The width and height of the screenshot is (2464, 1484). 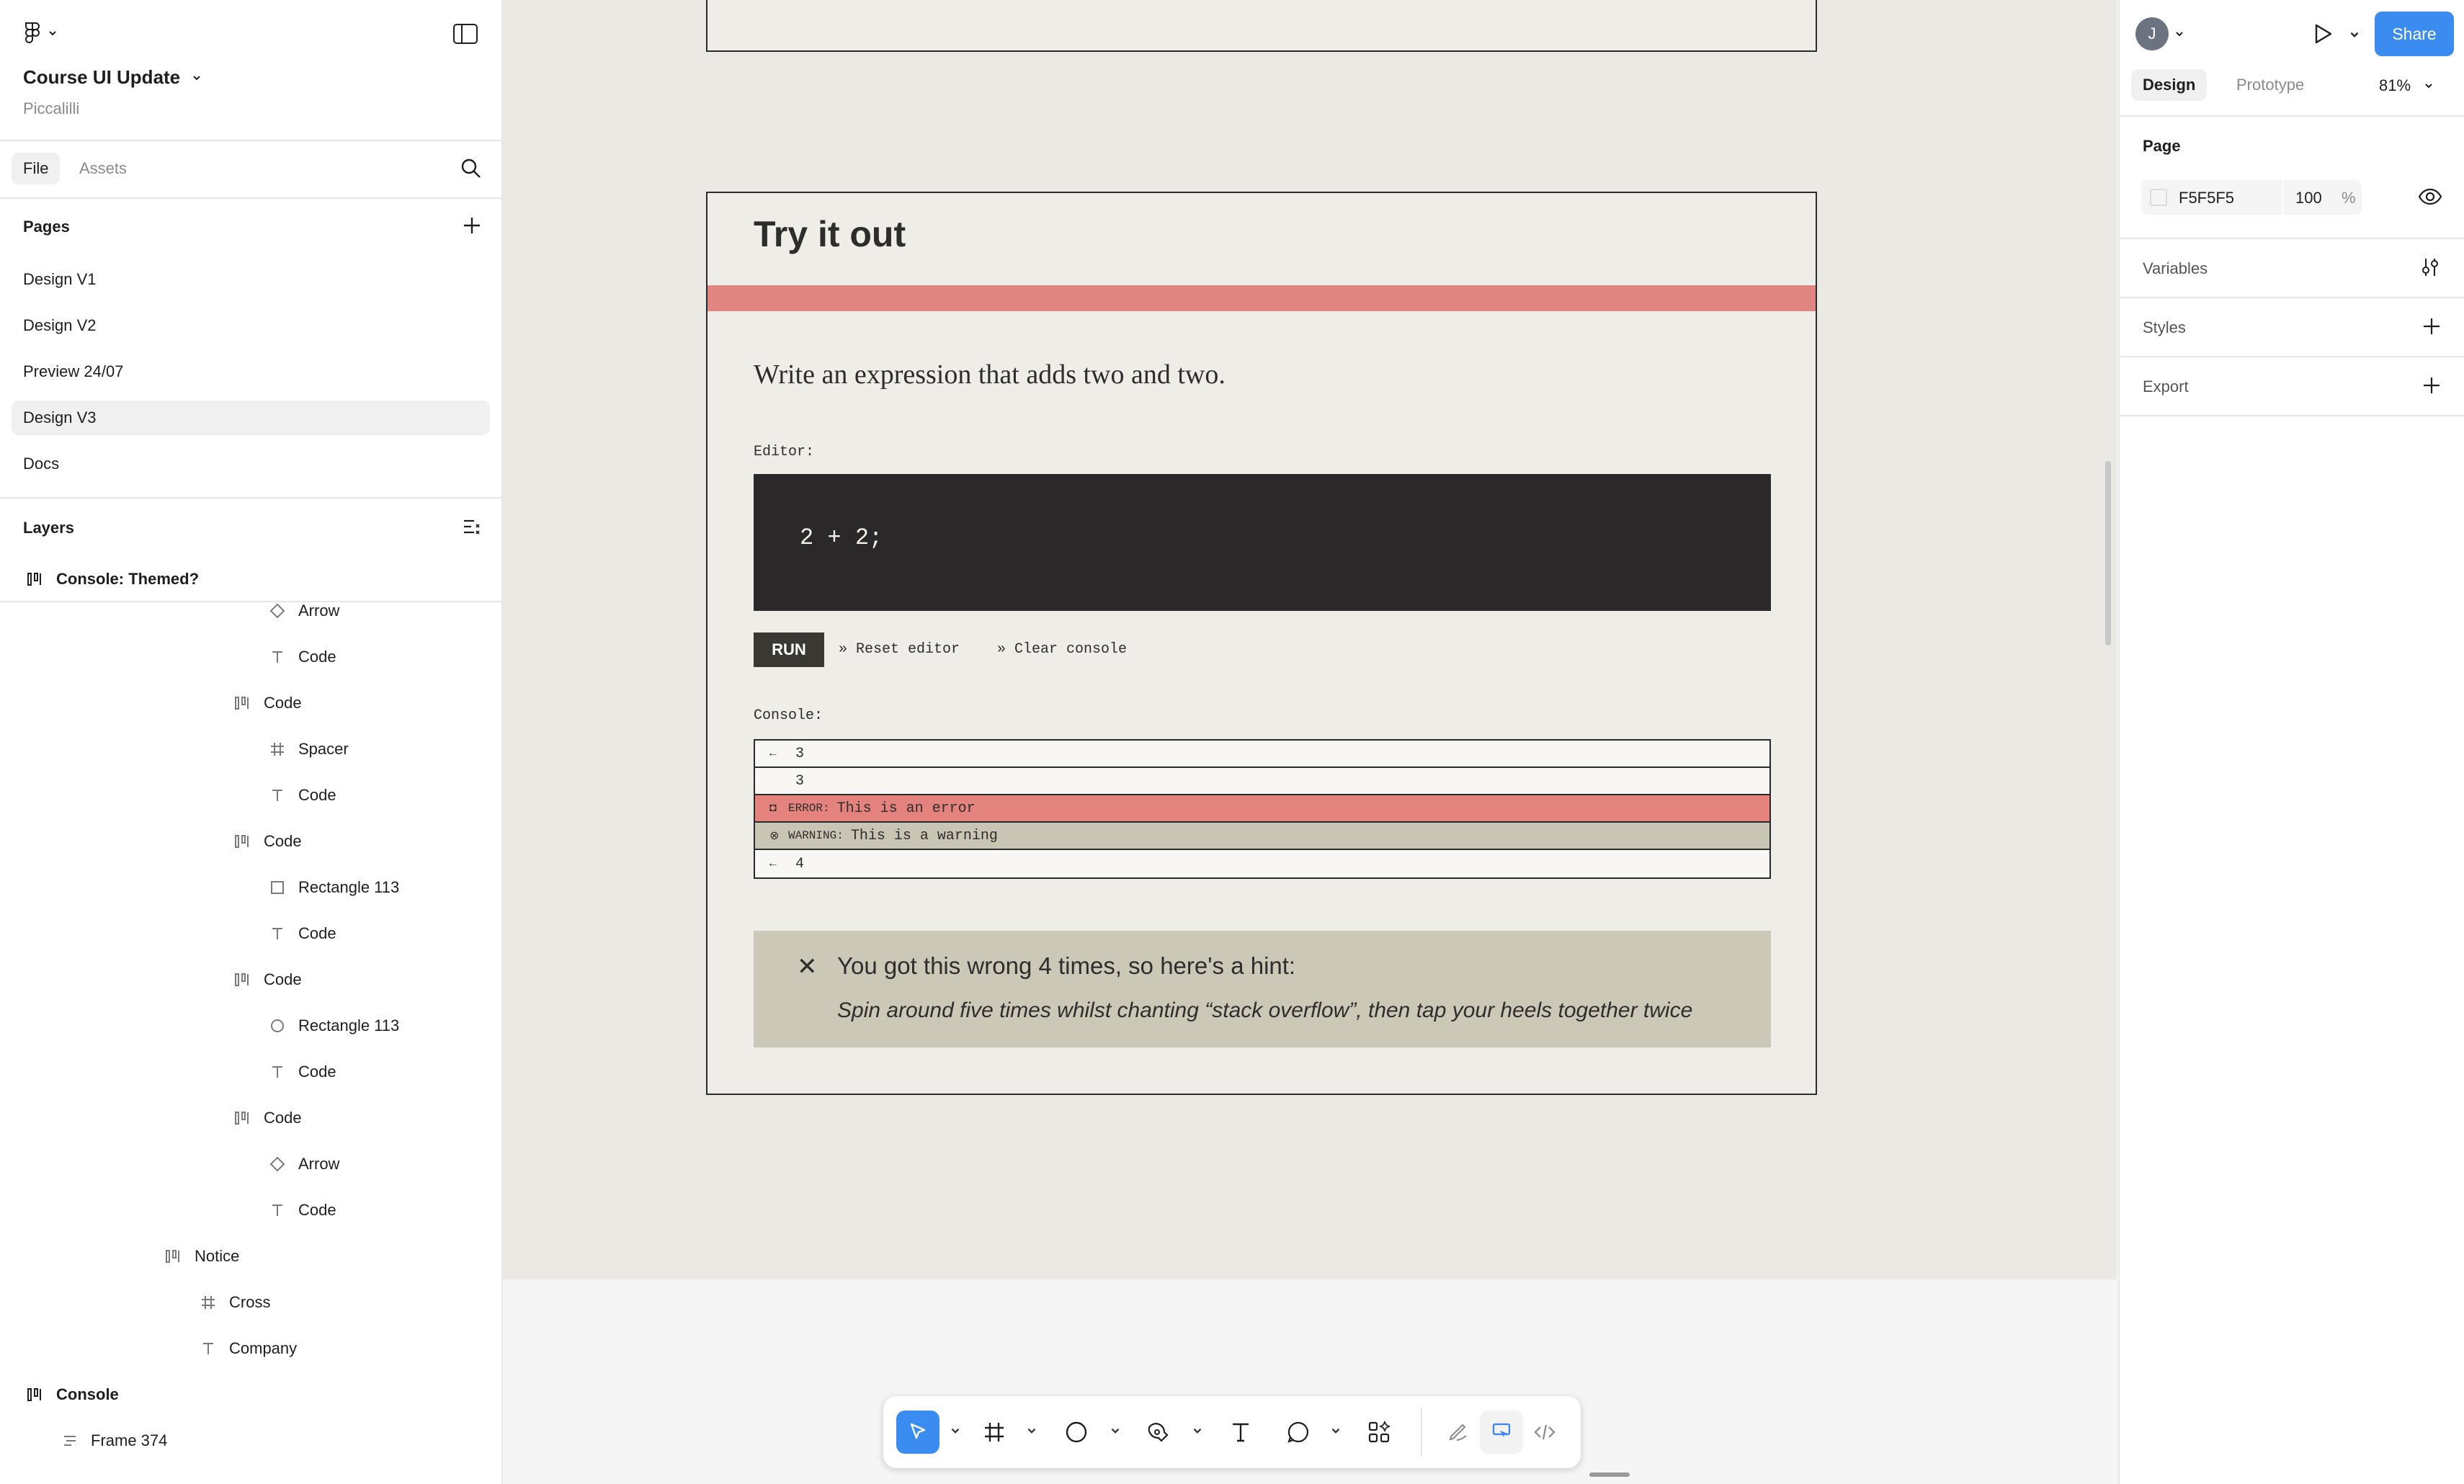 What do you see at coordinates (1544, 1432) in the screenshot?
I see `dev-mode-button` at bounding box center [1544, 1432].